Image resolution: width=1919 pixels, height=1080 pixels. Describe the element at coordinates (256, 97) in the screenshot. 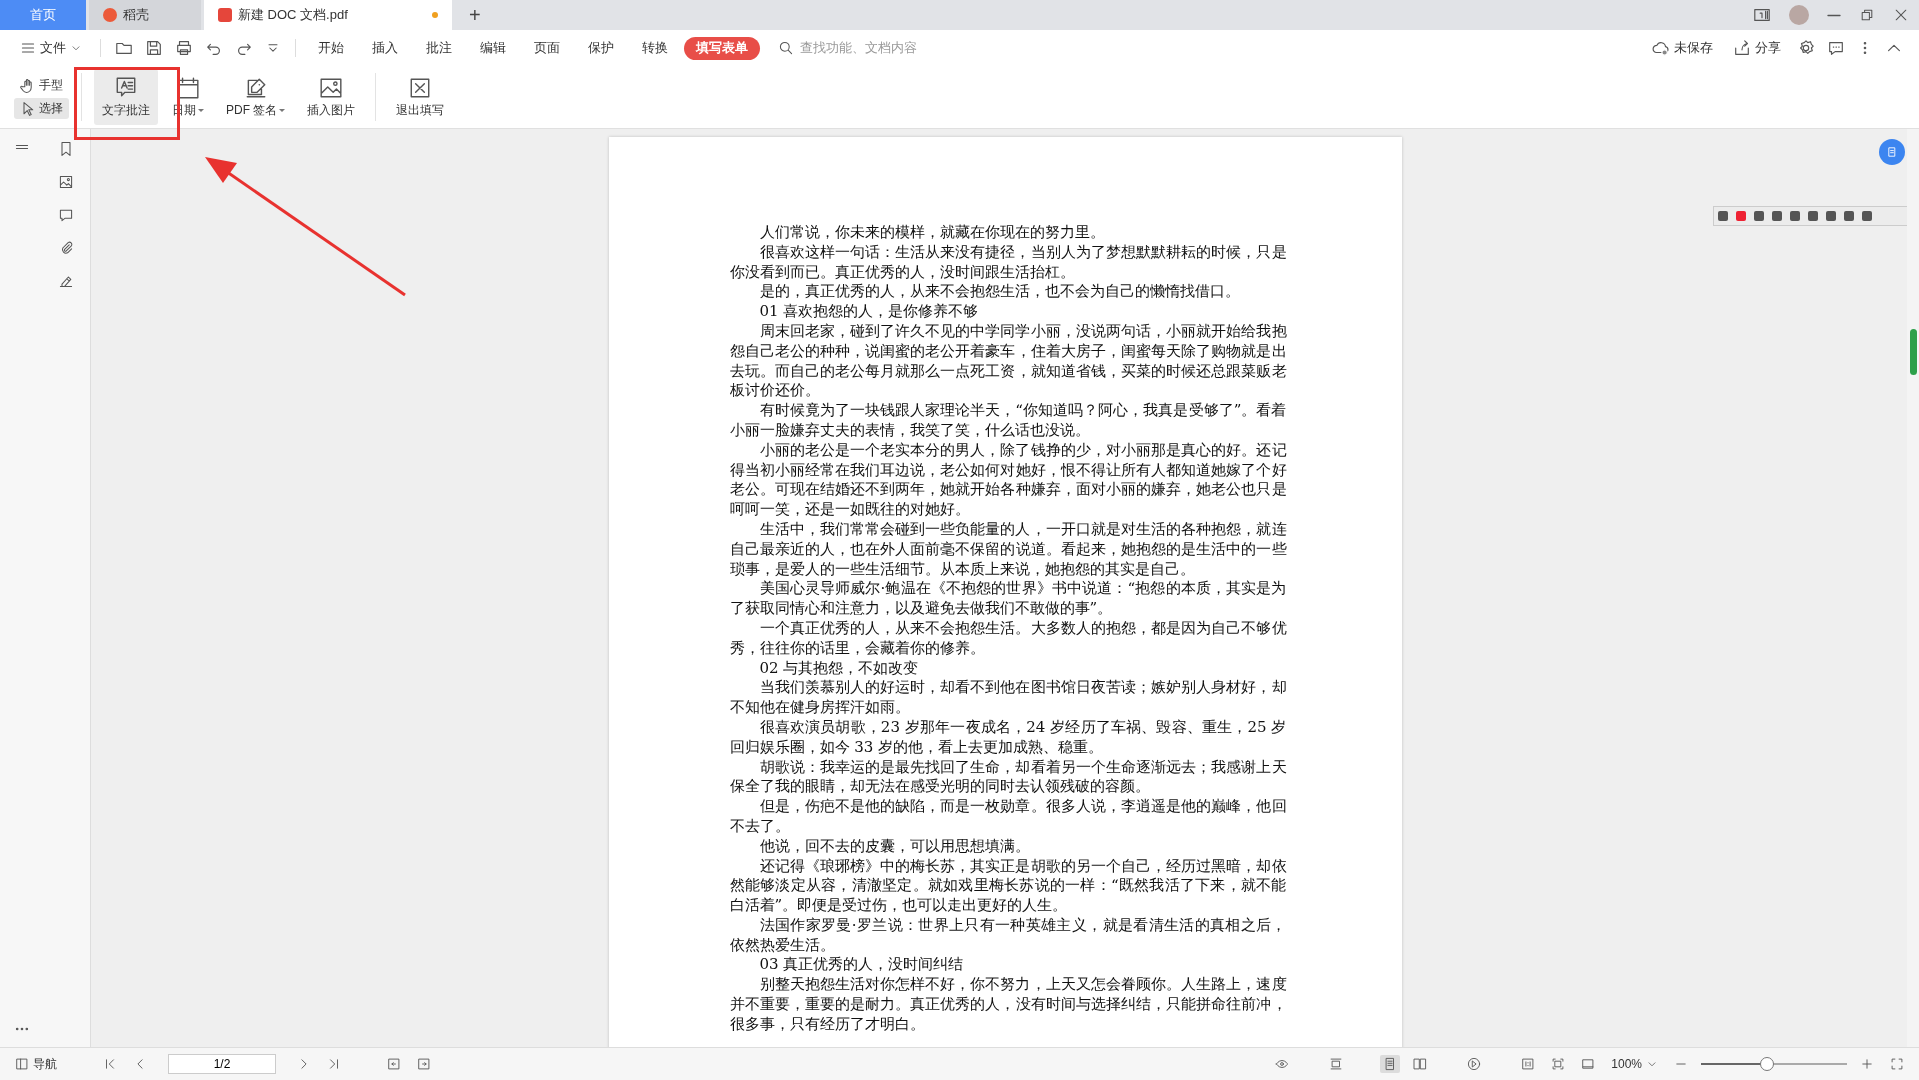

I see `tool-button: PDF 签名` at that location.